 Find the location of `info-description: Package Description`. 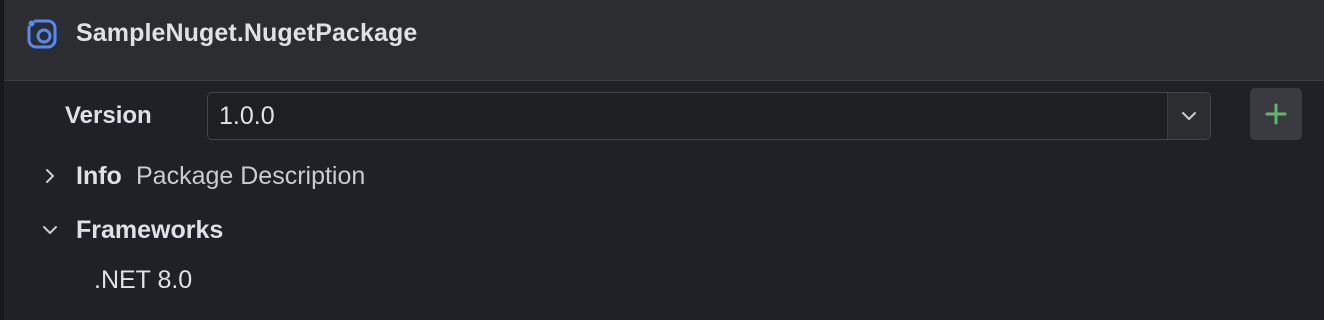

info-description: Package Description is located at coordinates (251, 176).